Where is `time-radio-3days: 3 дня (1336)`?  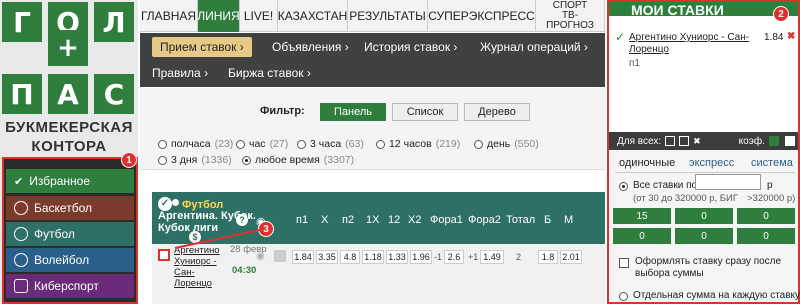 time-radio-3days: 3 дня (1336) is located at coordinates (195, 160).